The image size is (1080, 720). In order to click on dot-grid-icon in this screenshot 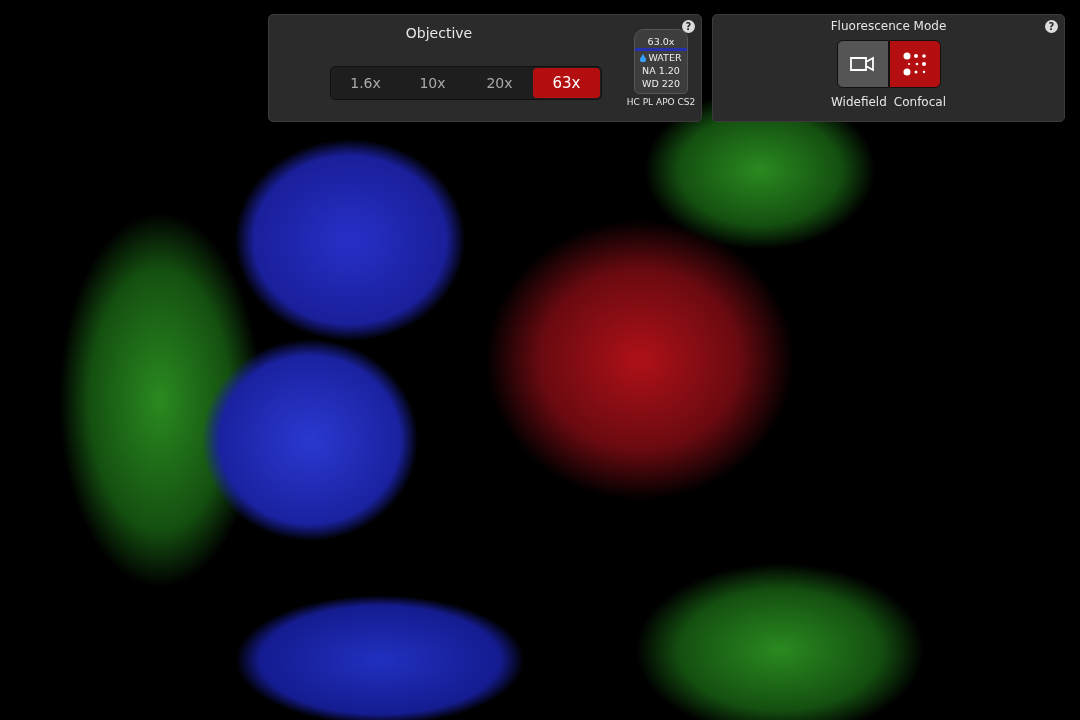, I will do `click(914, 64)`.